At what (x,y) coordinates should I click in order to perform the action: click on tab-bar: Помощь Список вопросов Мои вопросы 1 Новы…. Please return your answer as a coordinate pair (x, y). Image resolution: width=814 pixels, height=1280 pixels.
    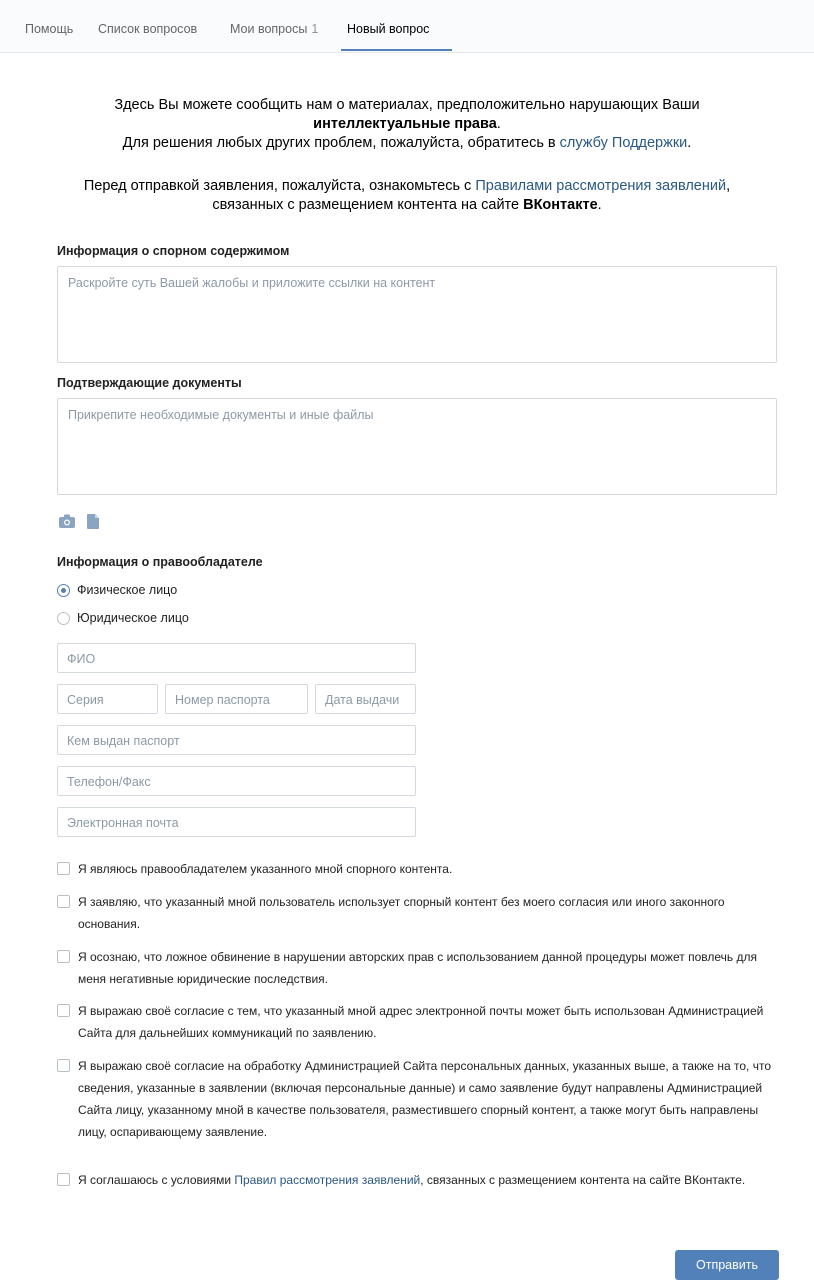
    Looking at the image, I should click on (407, 26).